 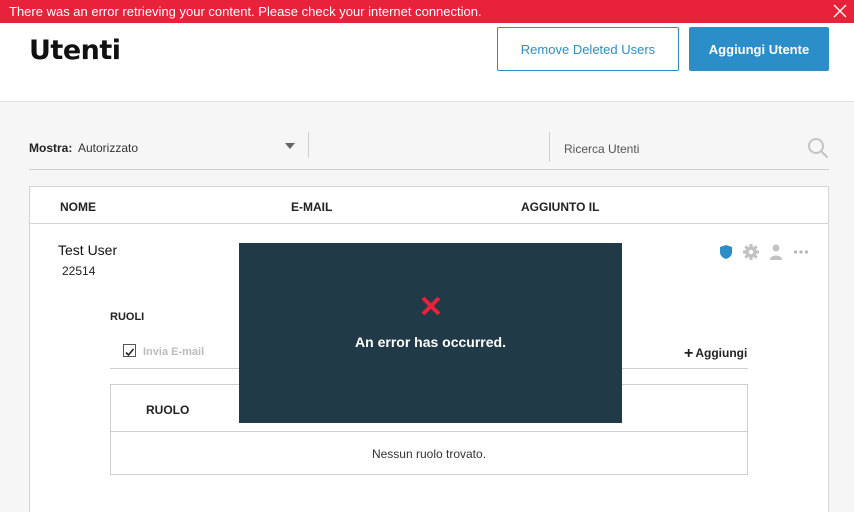 I want to click on add-role-label: Aggiungi, so click(x=721, y=353).